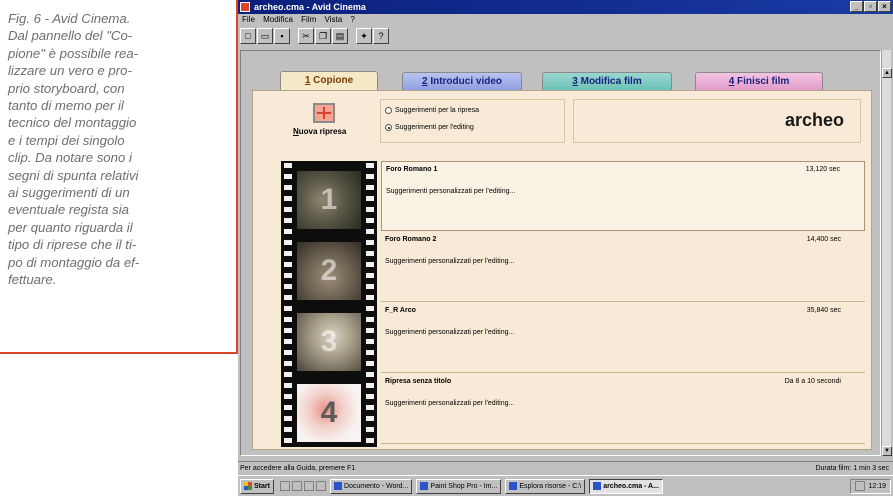  I want to click on project-name: archeo, so click(814, 120).